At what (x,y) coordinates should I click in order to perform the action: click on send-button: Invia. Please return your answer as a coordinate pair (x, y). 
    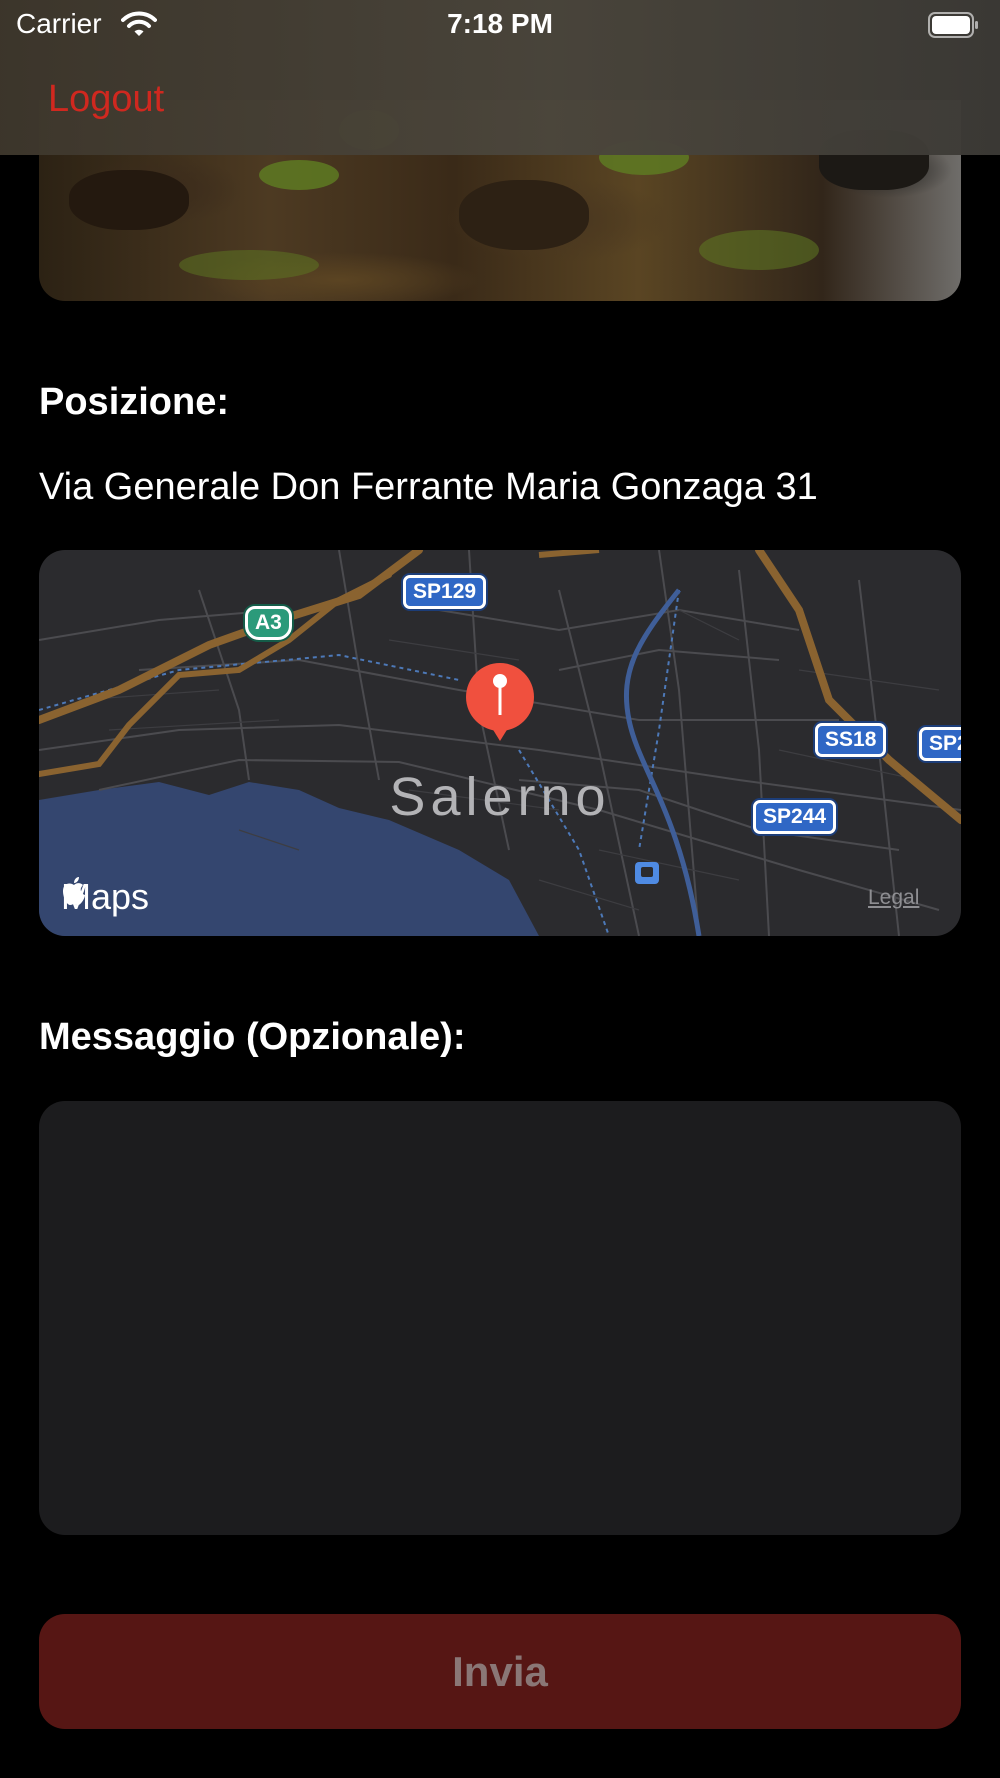
    Looking at the image, I should click on (500, 1671).